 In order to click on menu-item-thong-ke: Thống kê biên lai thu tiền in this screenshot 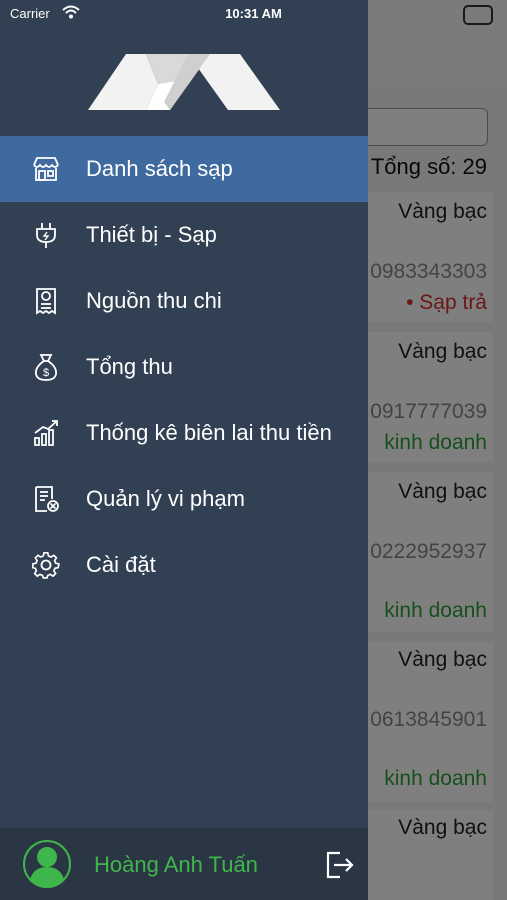, I will do `click(184, 433)`.